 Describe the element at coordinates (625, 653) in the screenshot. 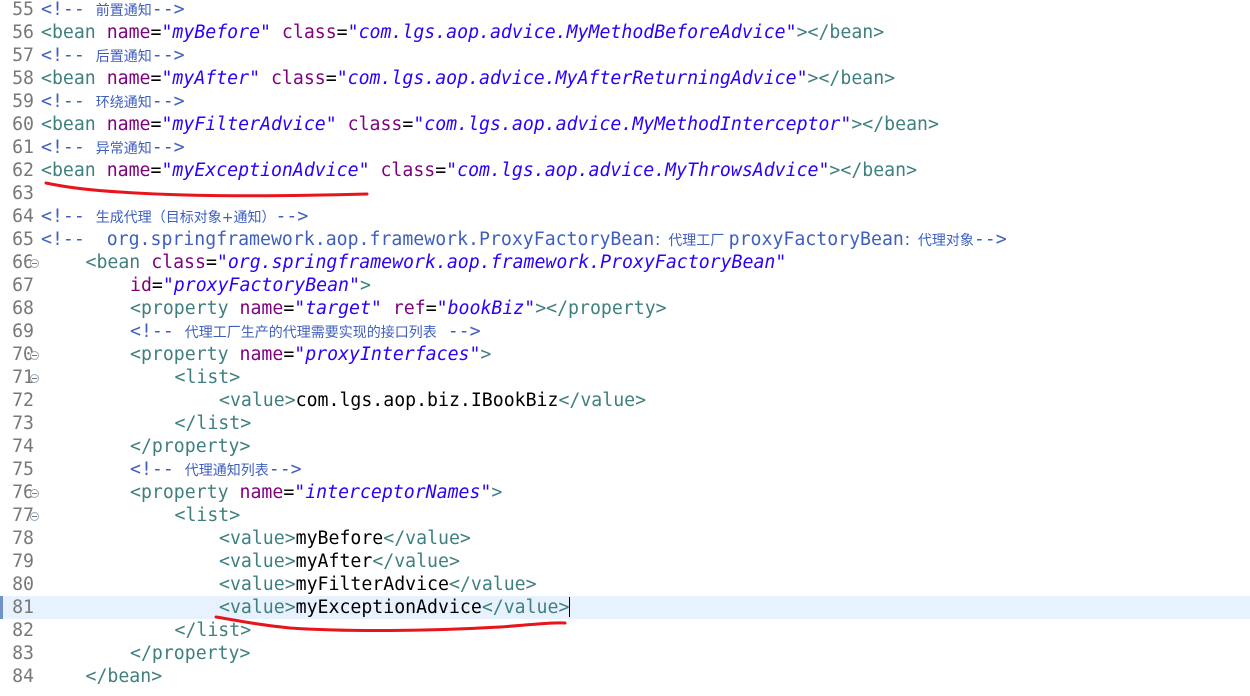

I see `code-line-83: 83 </property>` at that location.